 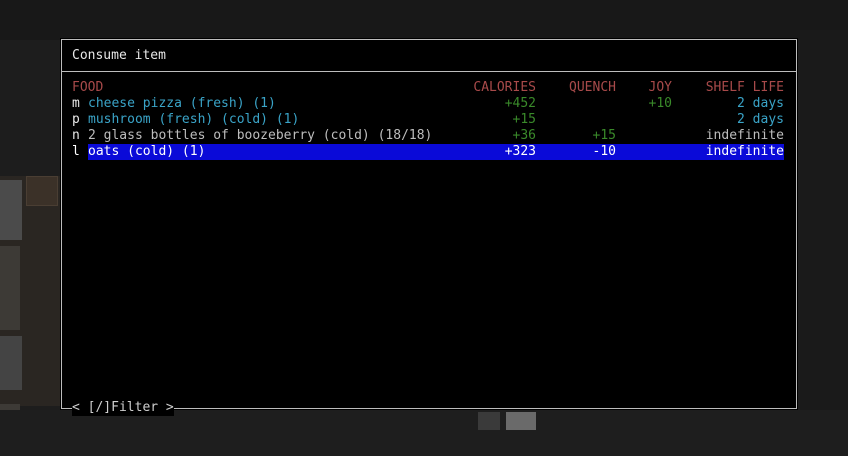 What do you see at coordinates (524, 135) in the screenshot?
I see `item-calories: +36` at bounding box center [524, 135].